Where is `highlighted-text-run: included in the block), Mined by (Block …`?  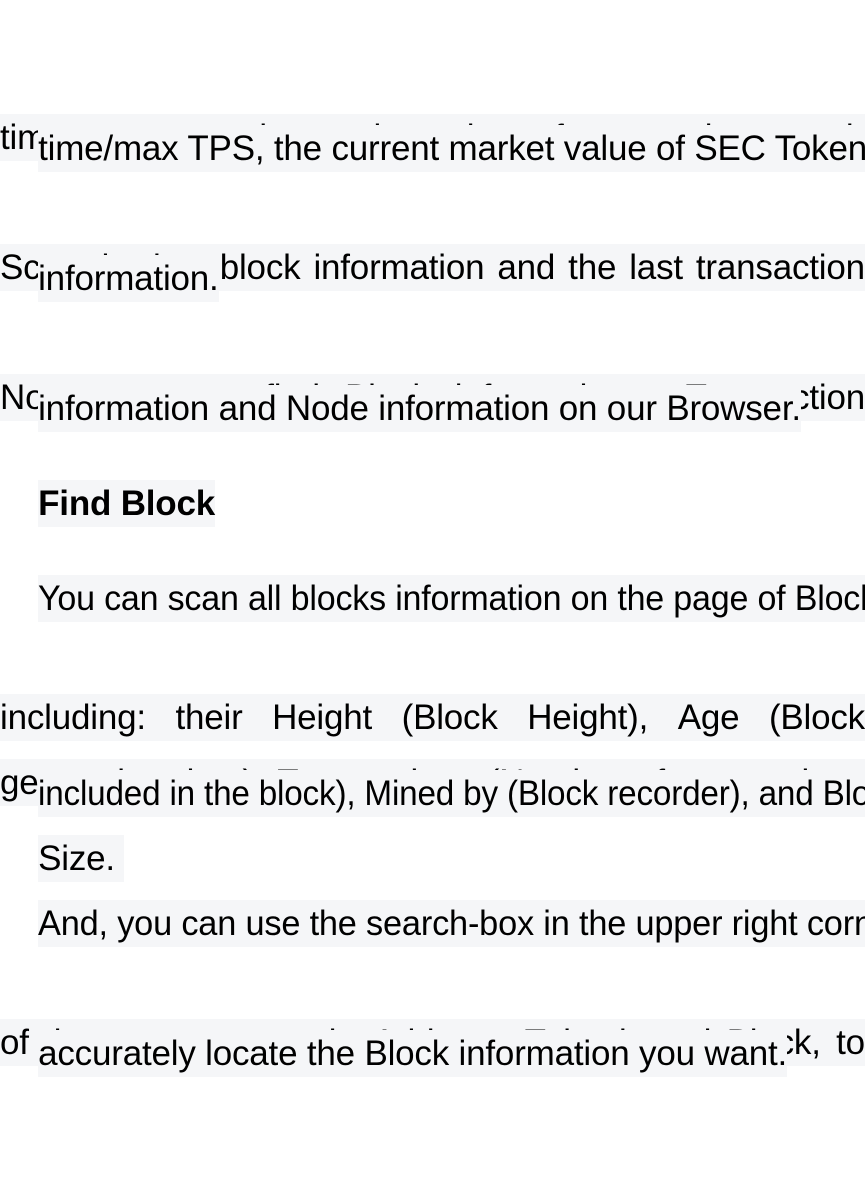
highlighted-text-run: included in the block), Mined by (Block … is located at coordinates (451, 794).